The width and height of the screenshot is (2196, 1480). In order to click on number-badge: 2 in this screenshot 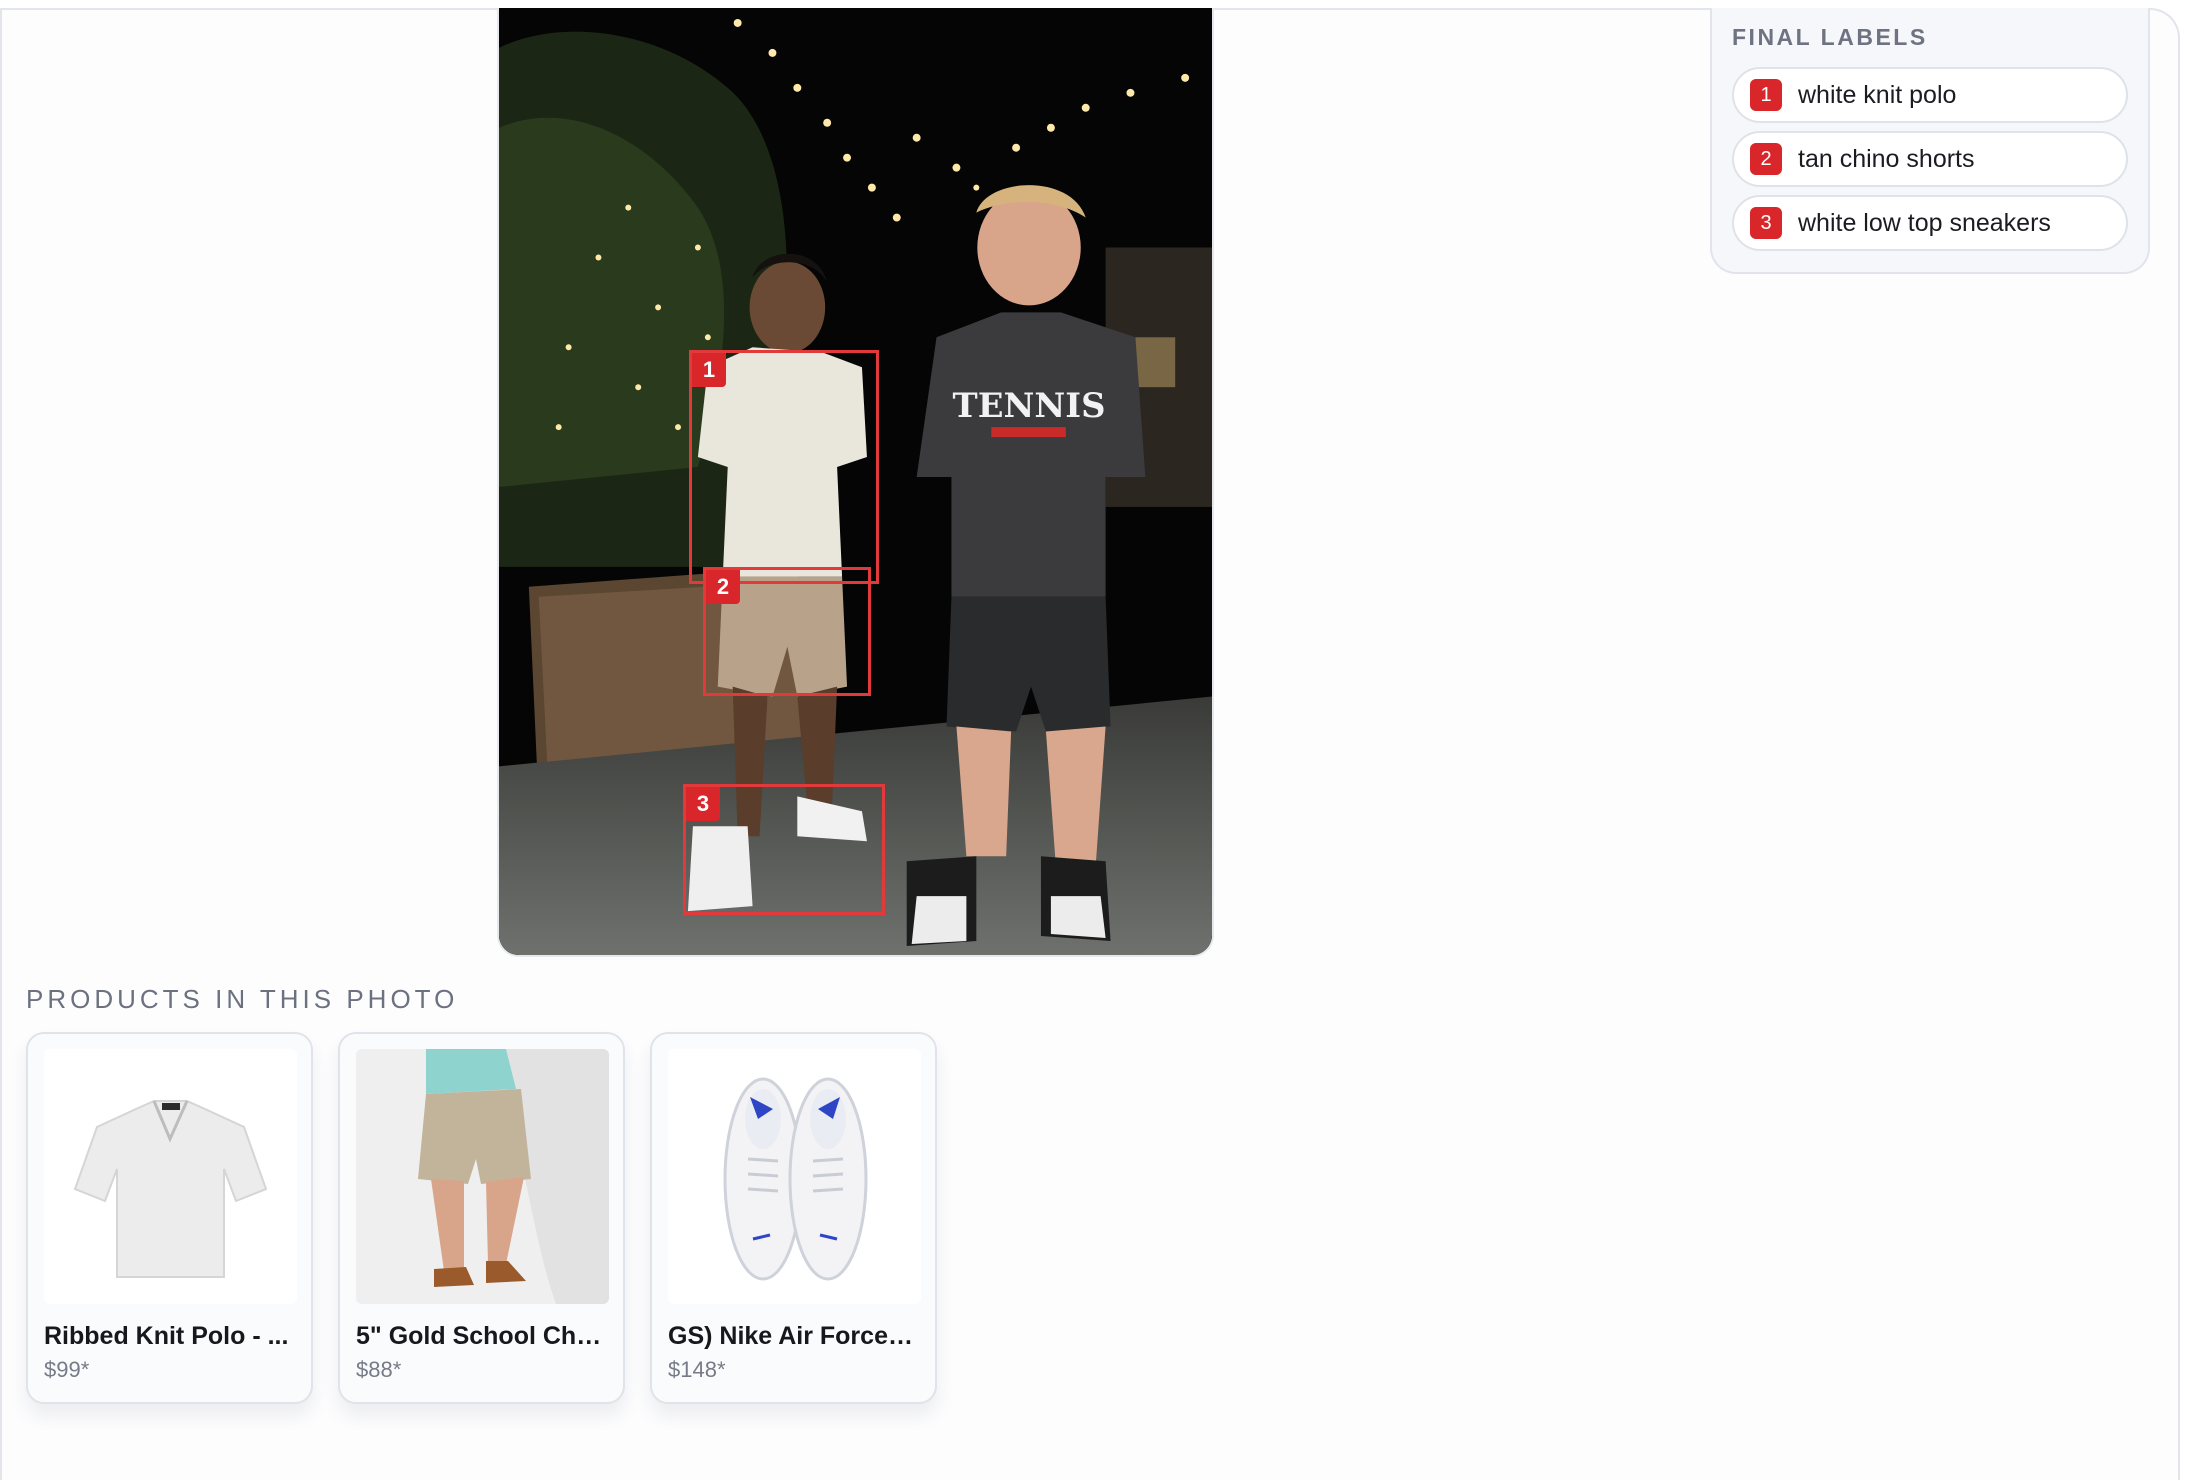, I will do `click(1766, 159)`.